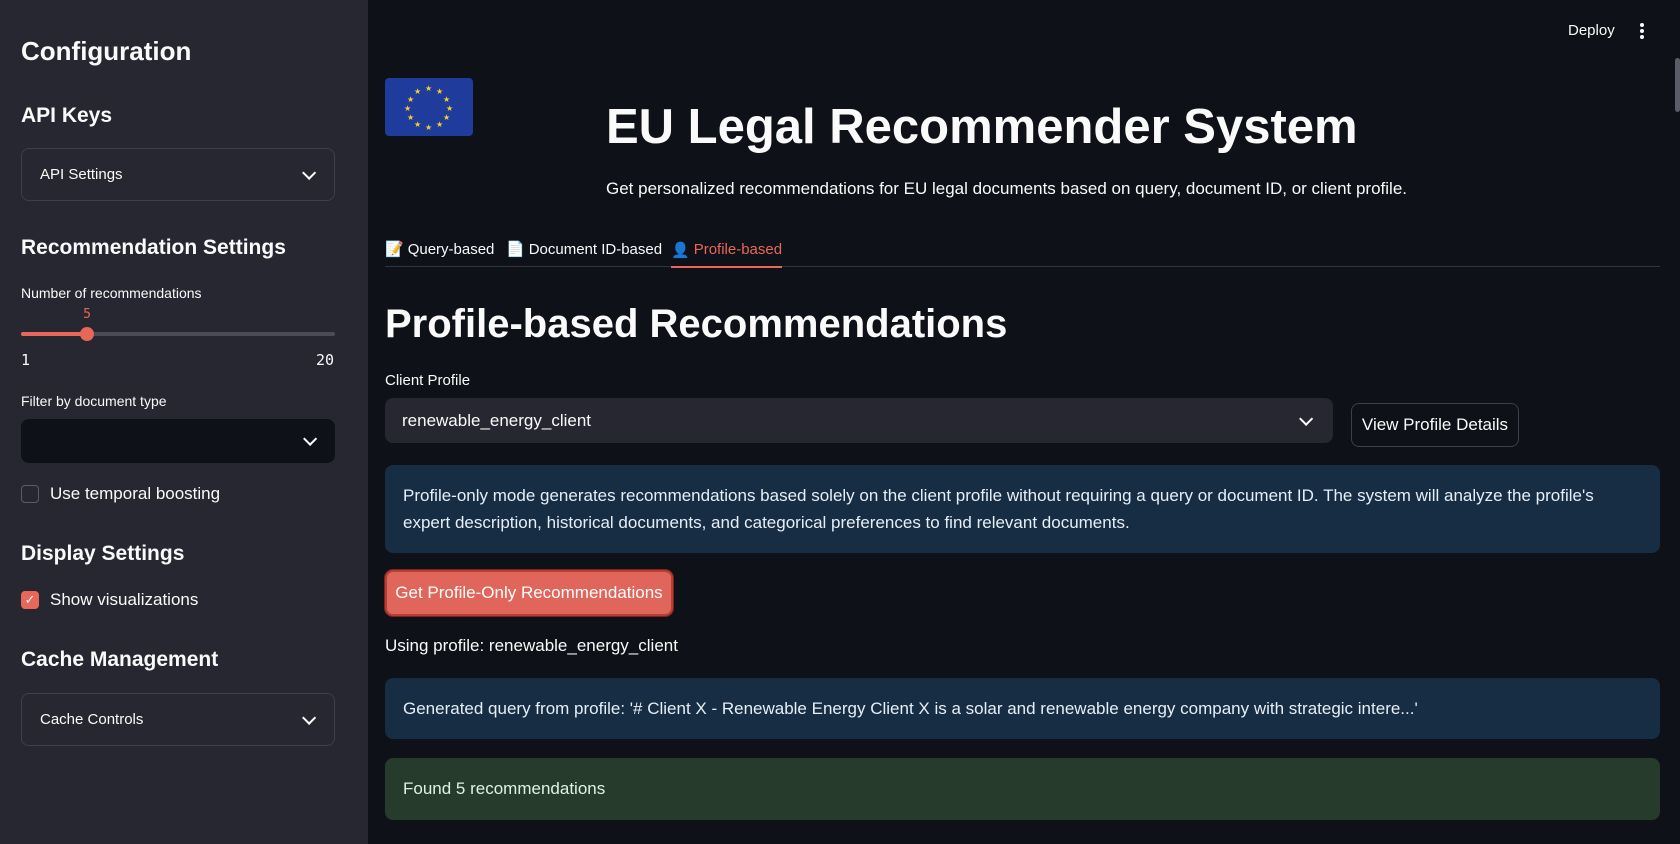  What do you see at coordinates (394, 249) in the screenshot?
I see `memo-icon: 📝` at bounding box center [394, 249].